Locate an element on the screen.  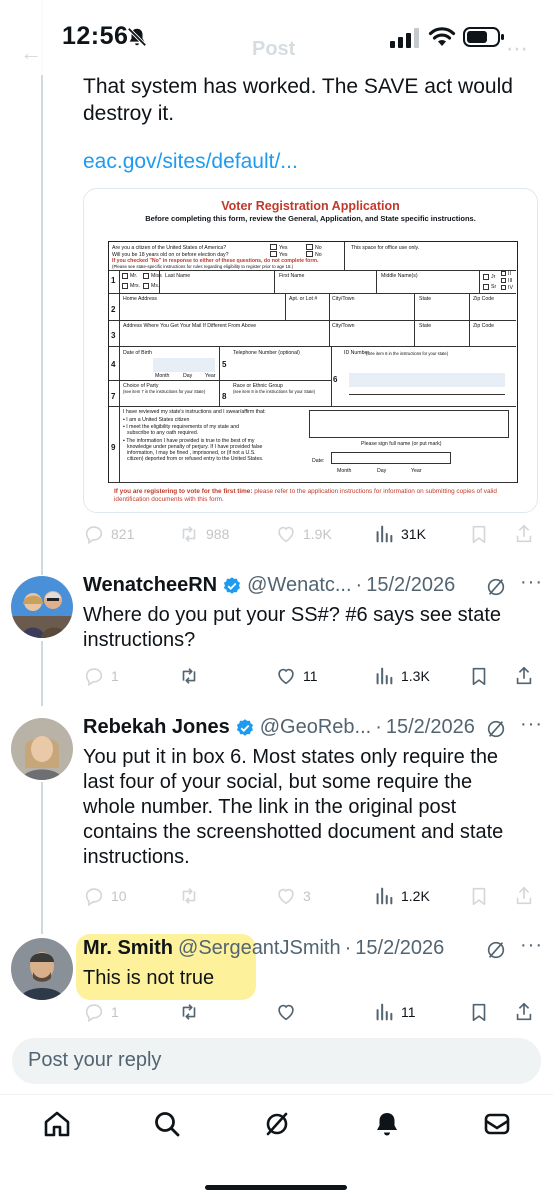
bookmark-icon is located at coordinates (479, 1012).